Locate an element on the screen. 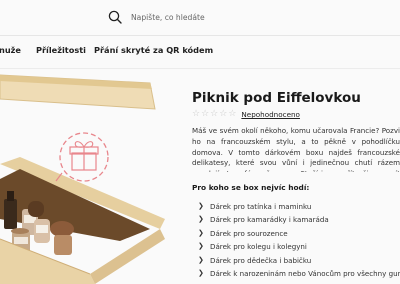  nav-item-qr-wishes: Přání skryté za QR kódem is located at coordinates (153, 50).